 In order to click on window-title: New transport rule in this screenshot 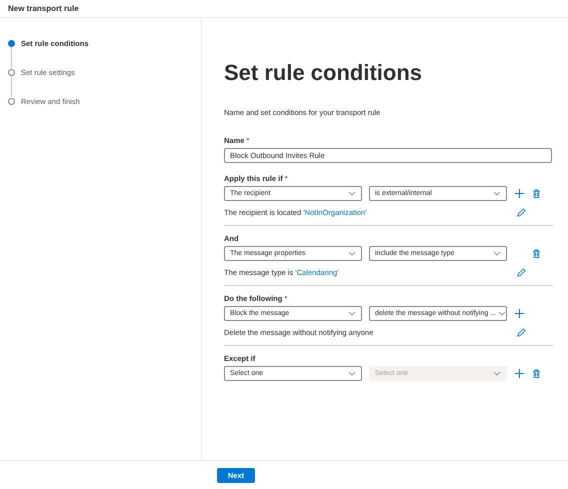, I will do `click(43, 8)`.